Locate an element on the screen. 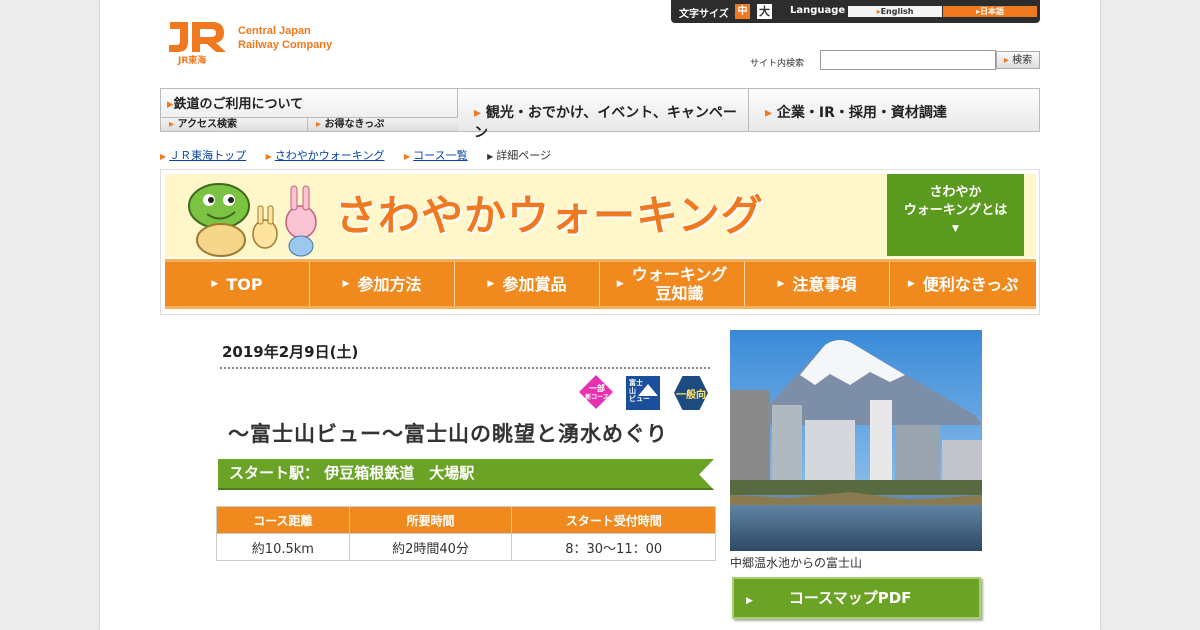 The height and width of the screenshot is (630, 1200). table-row: 約10.5km 約2時間40分 8：30～11：00 is located at coordinates (466, 547).